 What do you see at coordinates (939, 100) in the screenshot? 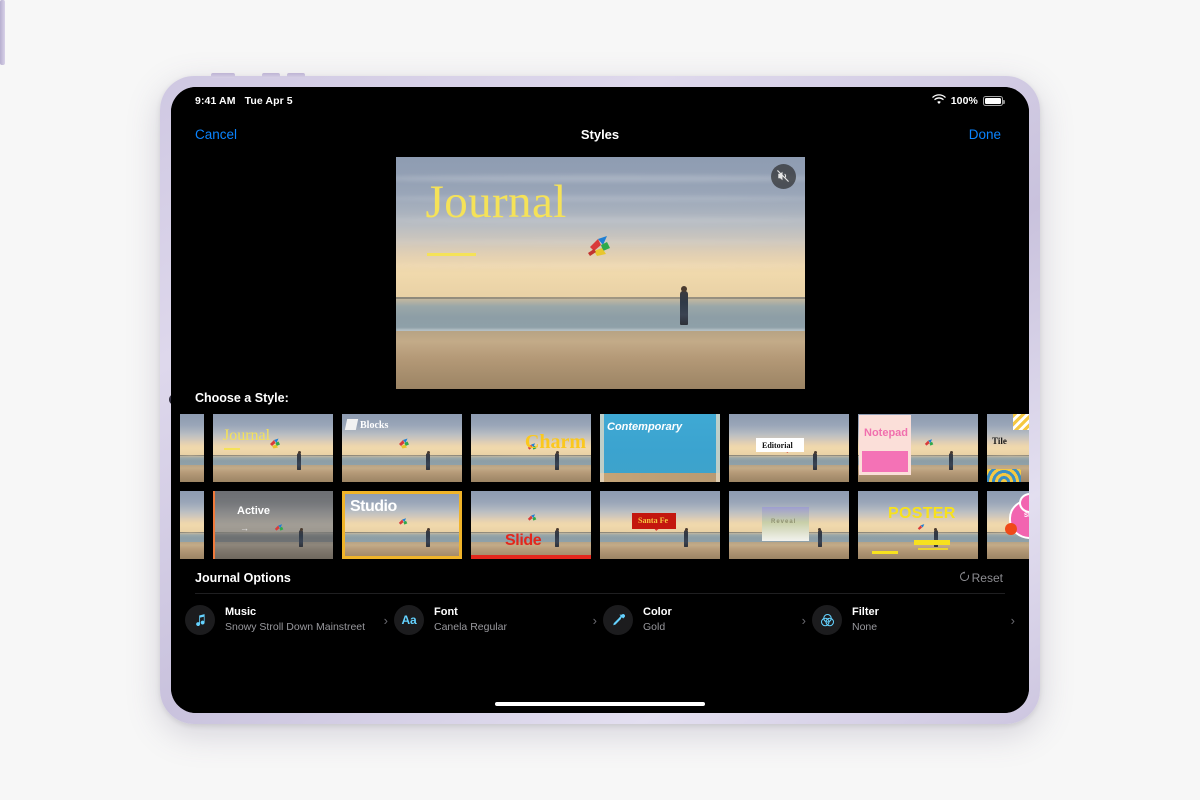
I see `wifi-icon` at bounding box center [939, 100].